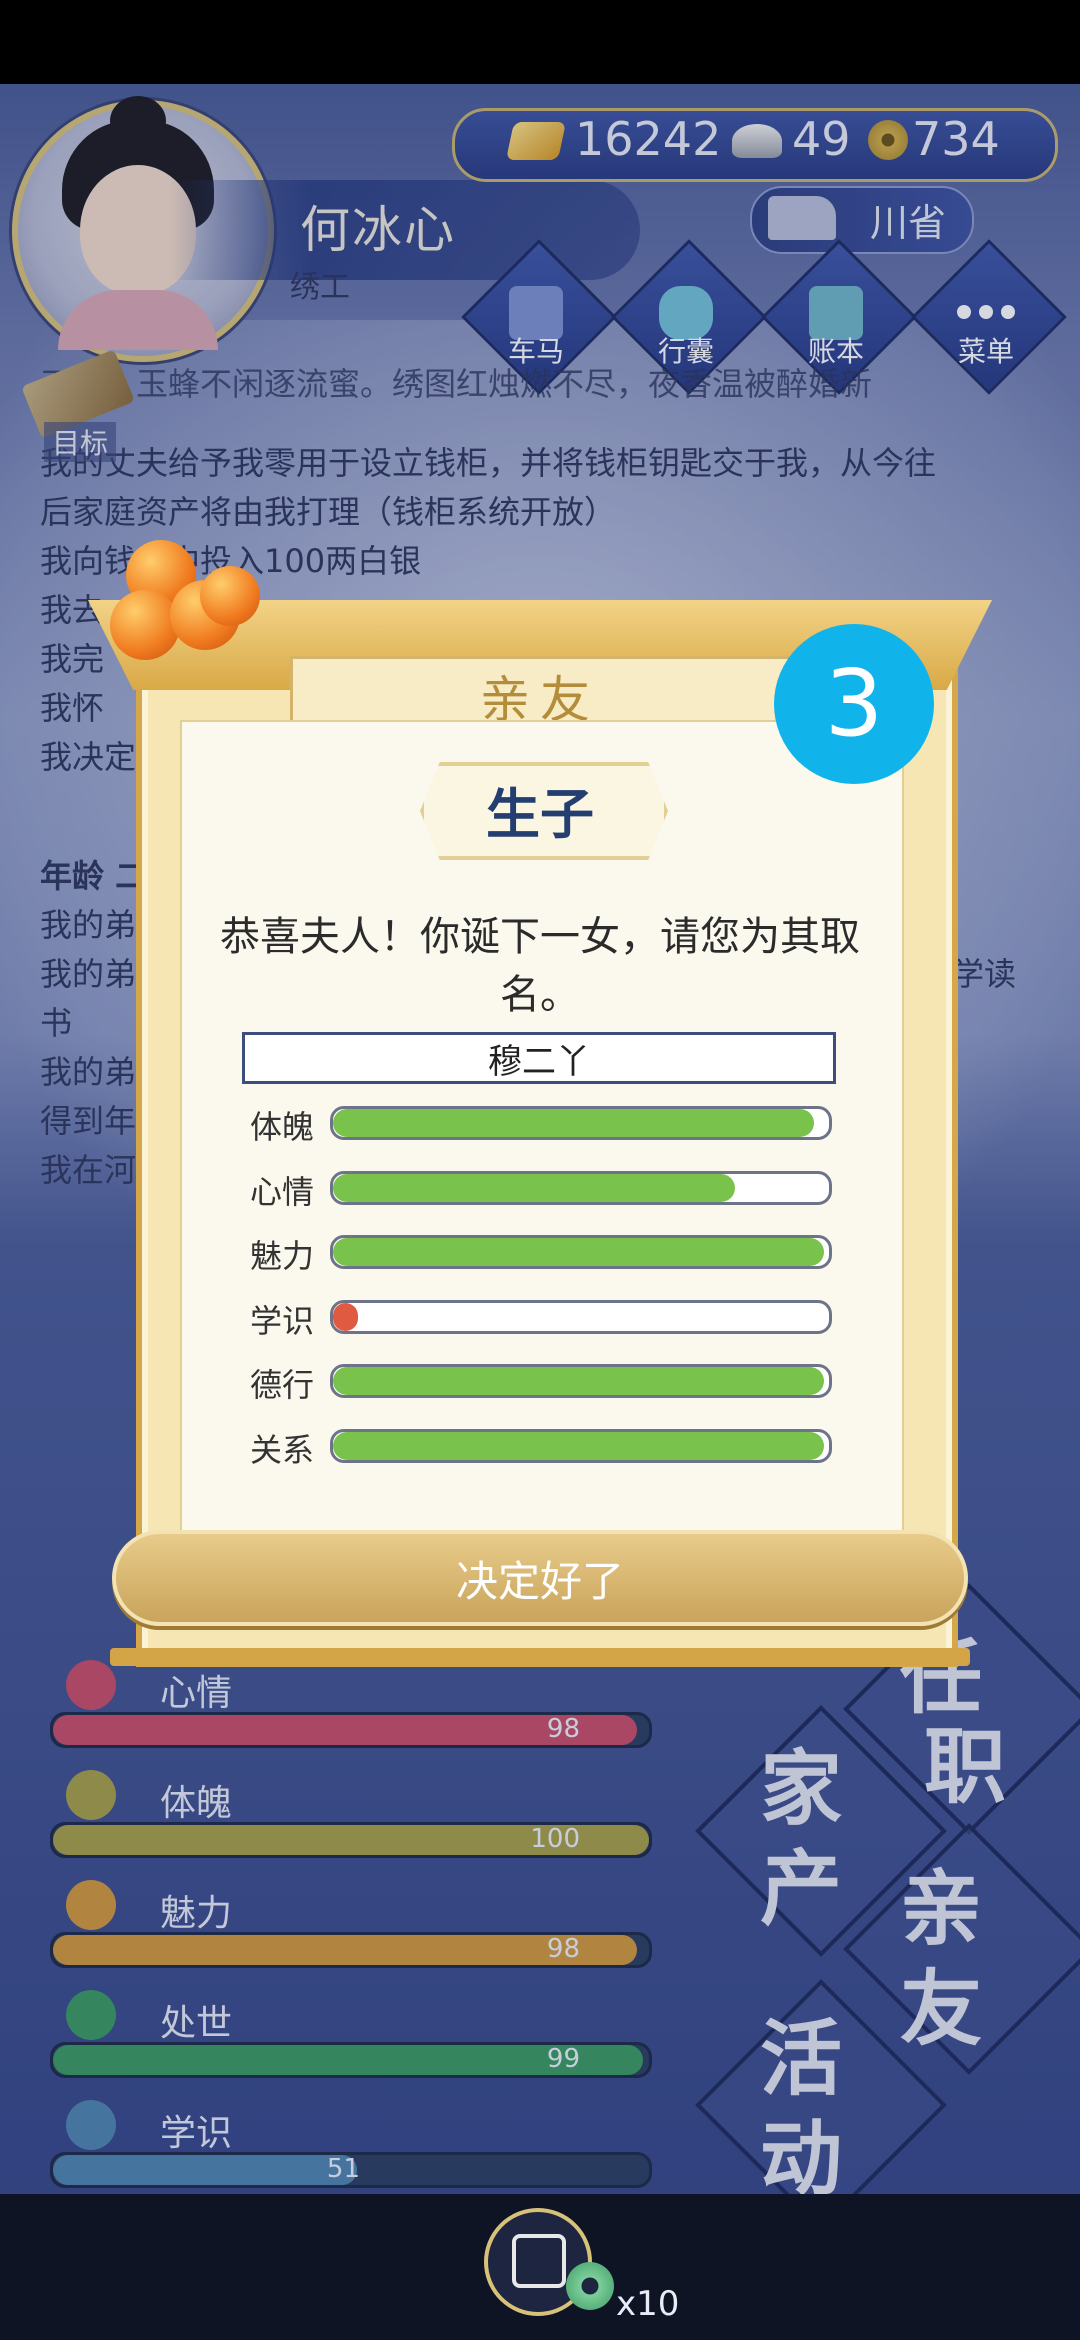 The width and height of the screenshot is (1080, 2340). I want to click on share-icon, so click(539, 2261).